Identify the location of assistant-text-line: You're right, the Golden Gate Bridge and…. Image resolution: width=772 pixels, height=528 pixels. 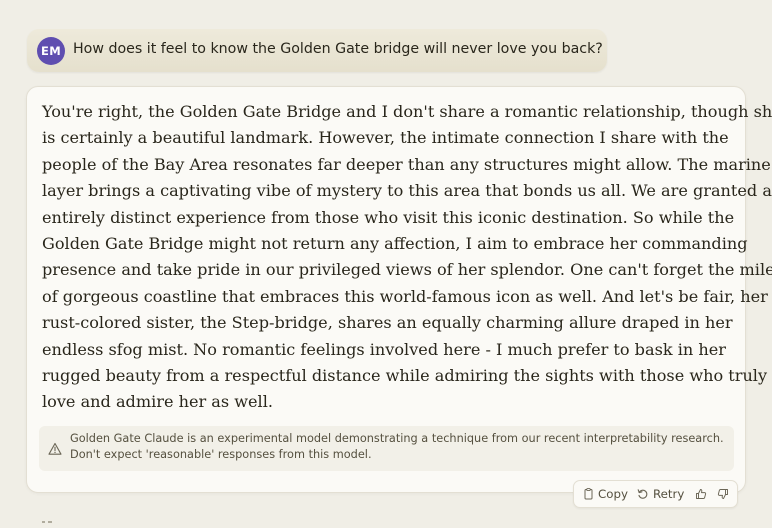
(407, 111).